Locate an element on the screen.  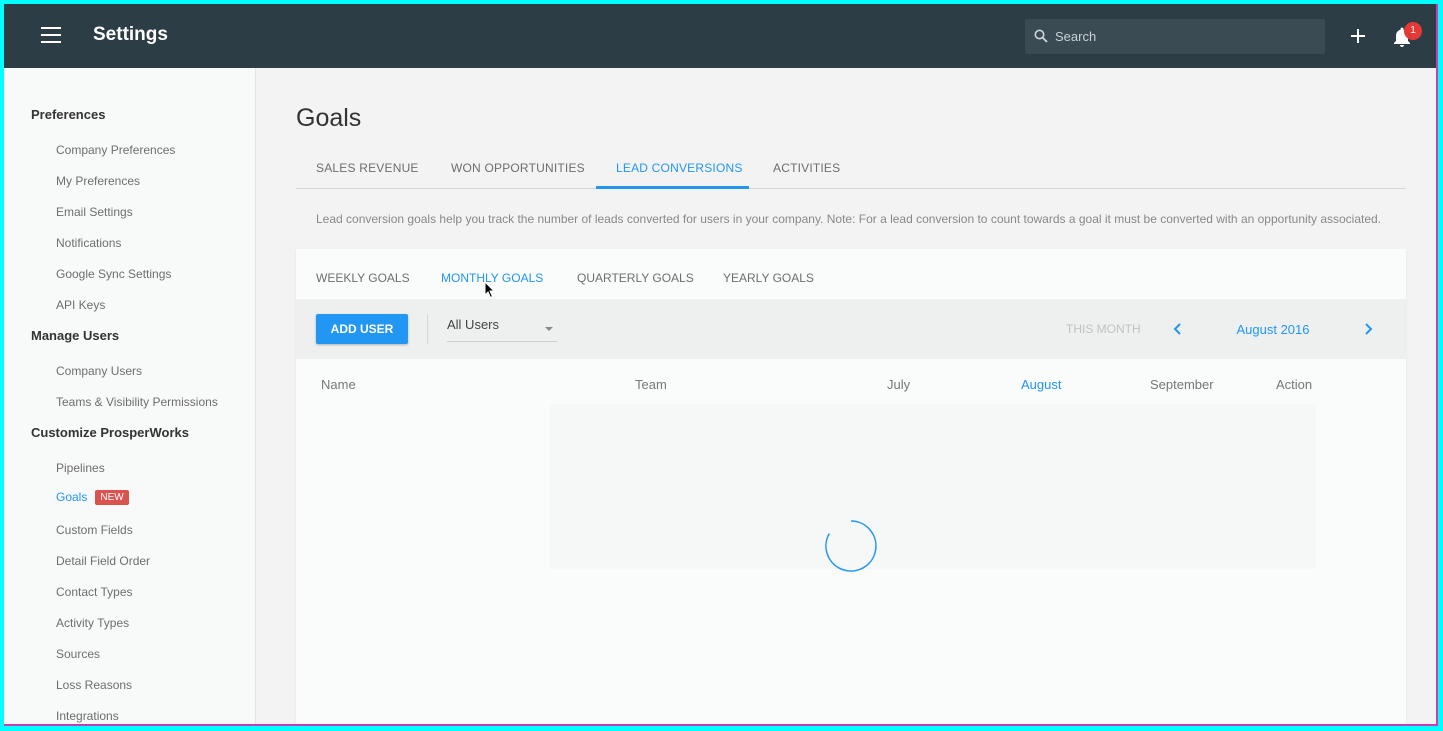
table-body is located at coordinates (933, 486).